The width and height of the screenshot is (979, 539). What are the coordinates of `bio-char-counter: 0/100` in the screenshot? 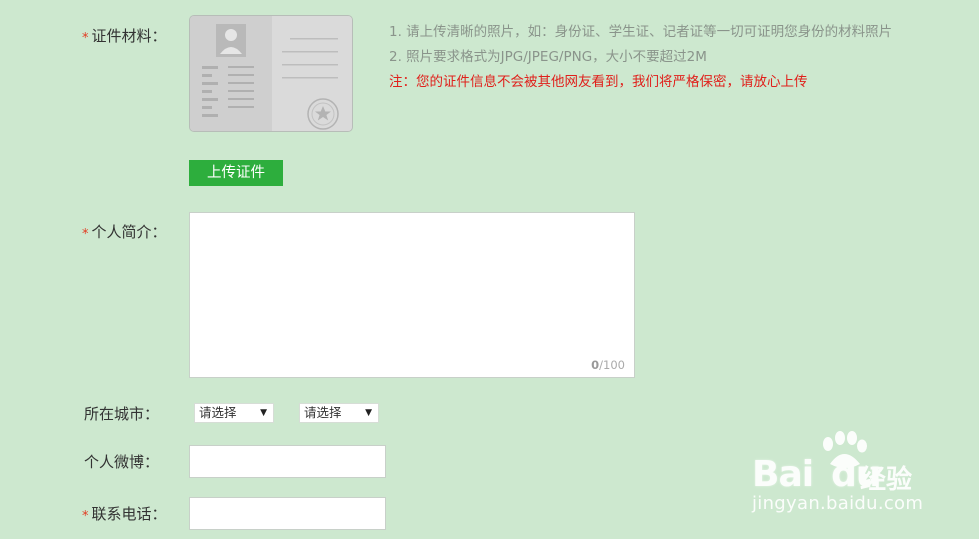 It's located at (608, 365).